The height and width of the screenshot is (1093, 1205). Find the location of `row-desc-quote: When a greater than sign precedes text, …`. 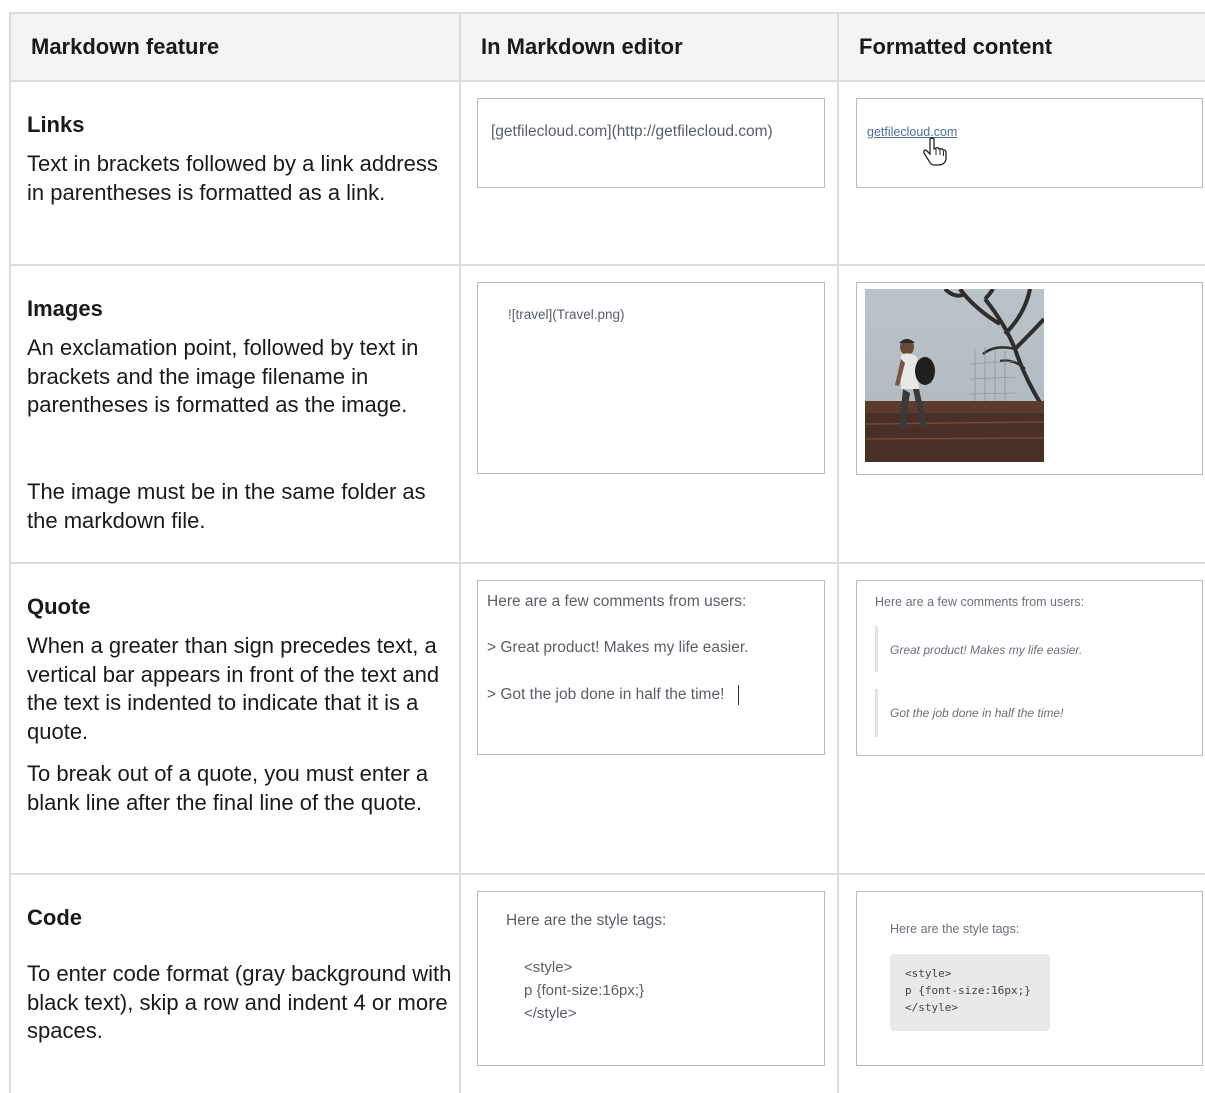

row-desc-quote: When a greater than sign precedes text, … is located at coordinates (233, 688).